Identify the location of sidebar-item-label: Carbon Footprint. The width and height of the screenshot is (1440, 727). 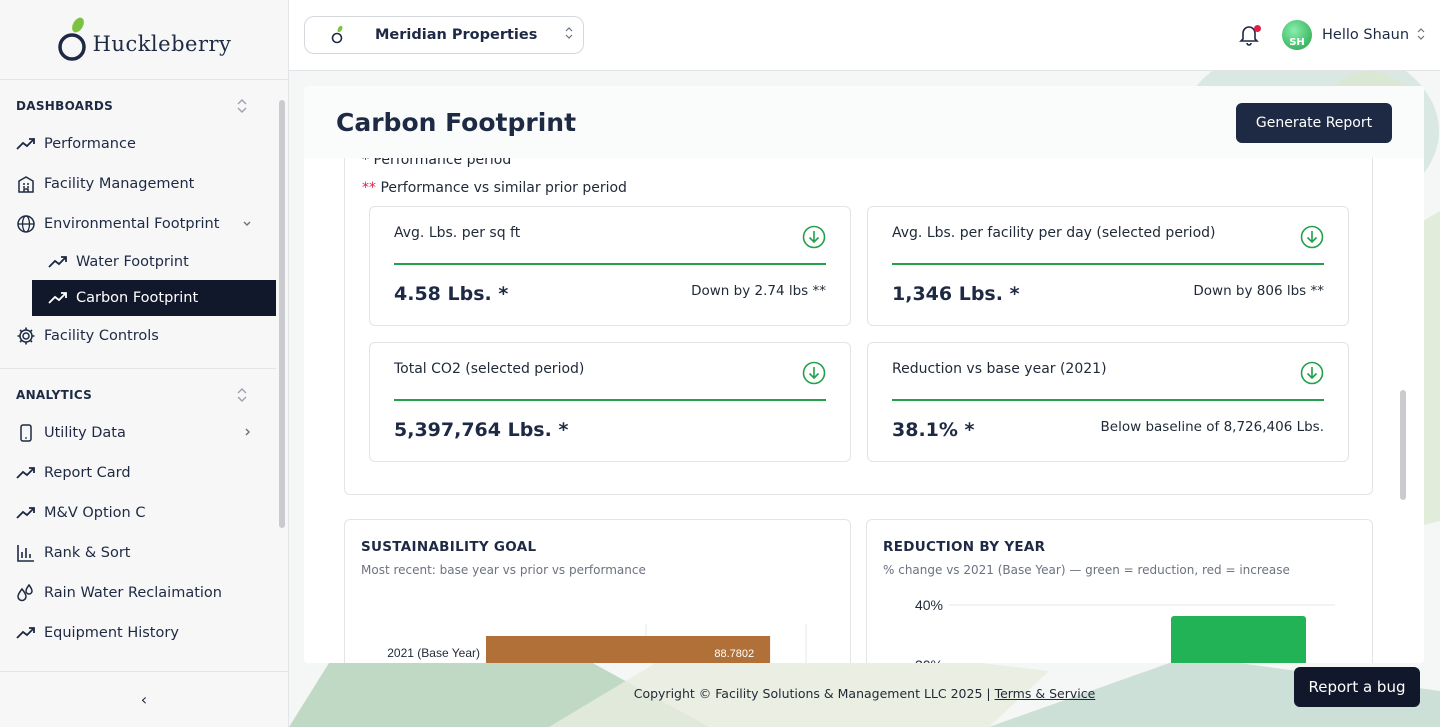
(137, 298).